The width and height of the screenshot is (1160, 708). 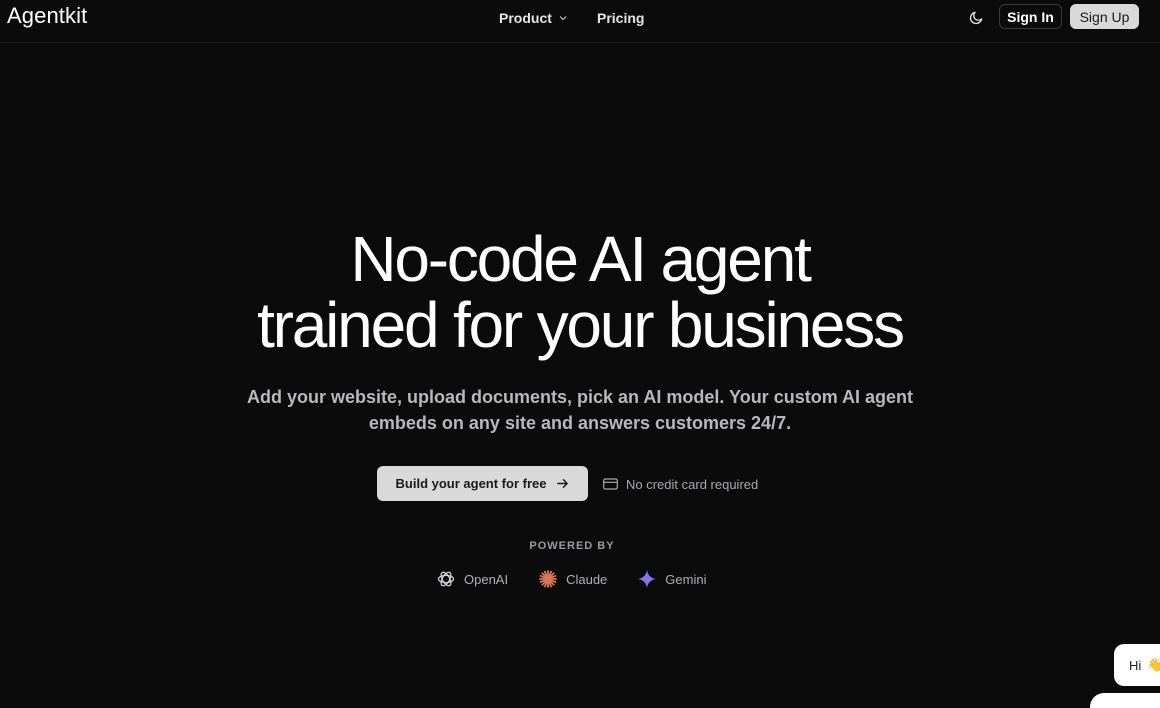 What do you see at coordinates (581, 259) in the screenshot?
I see `hero-title-line-1: No-code AI agent` at bounding box center [581, 259].